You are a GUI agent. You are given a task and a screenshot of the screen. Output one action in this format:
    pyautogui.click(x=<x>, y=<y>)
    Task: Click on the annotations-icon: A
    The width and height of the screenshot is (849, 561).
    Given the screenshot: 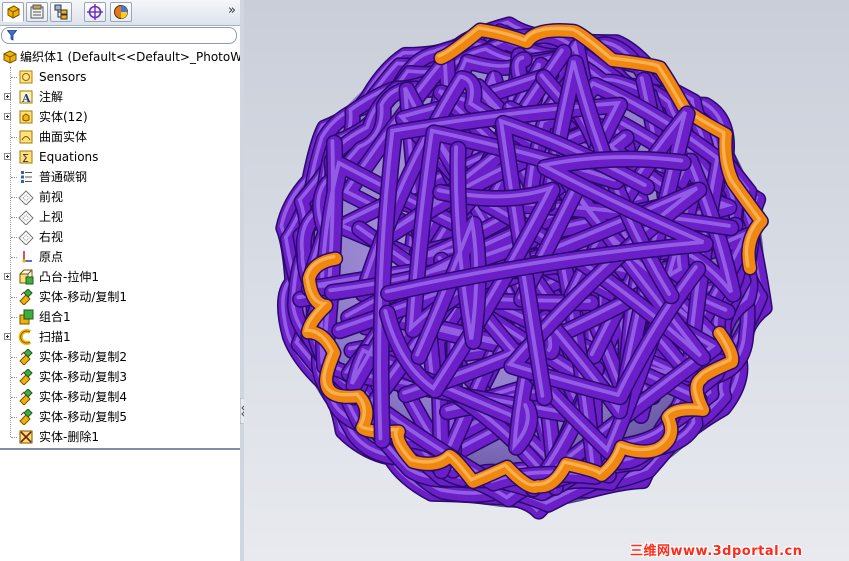 What is the action you would take?
    pyautogui.click(x=26, y=97)
    